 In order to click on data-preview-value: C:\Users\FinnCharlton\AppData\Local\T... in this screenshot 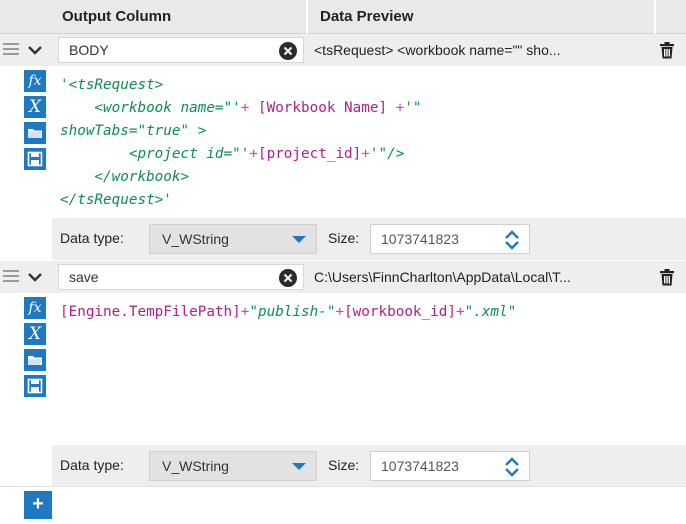, I will do `click(477, 277)`.